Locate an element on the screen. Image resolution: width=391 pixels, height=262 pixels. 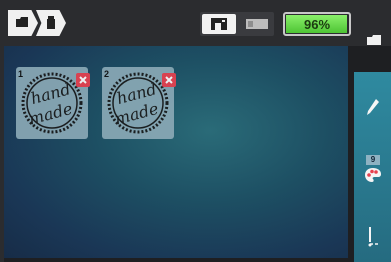
palette-icon is located at coordinates (373, 175).